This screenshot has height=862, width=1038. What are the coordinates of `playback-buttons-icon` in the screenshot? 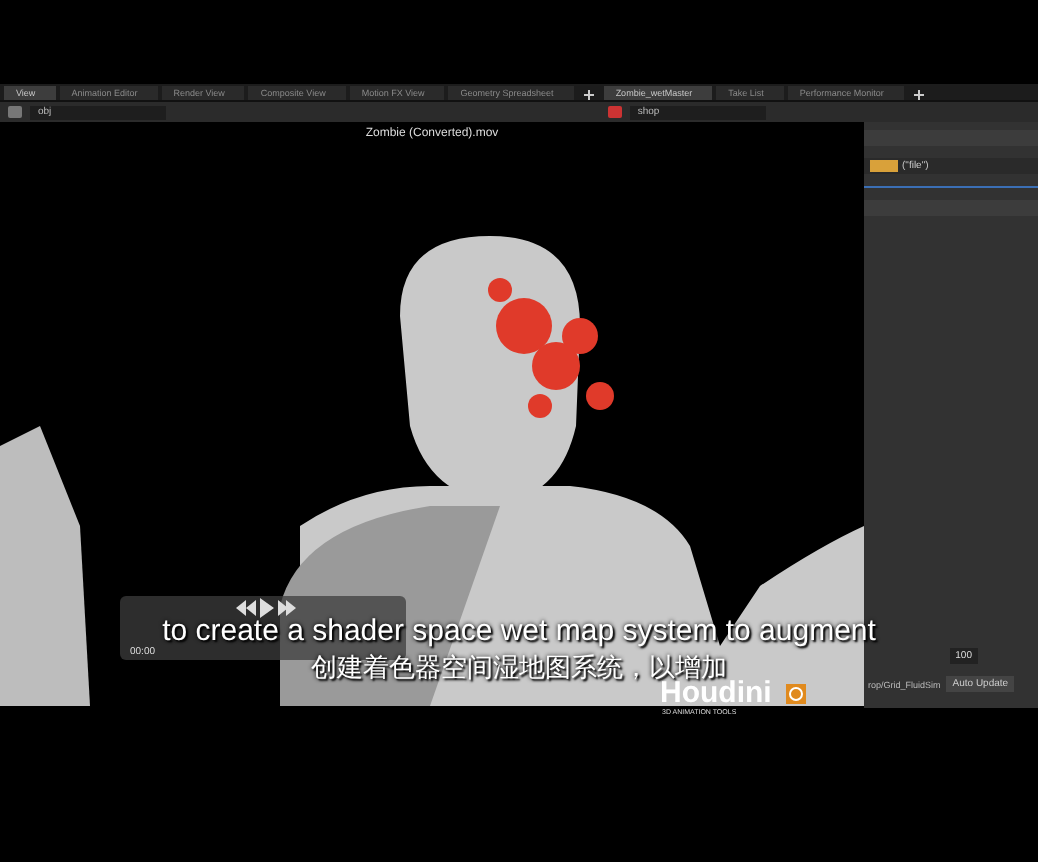 It's located at (266, 608).